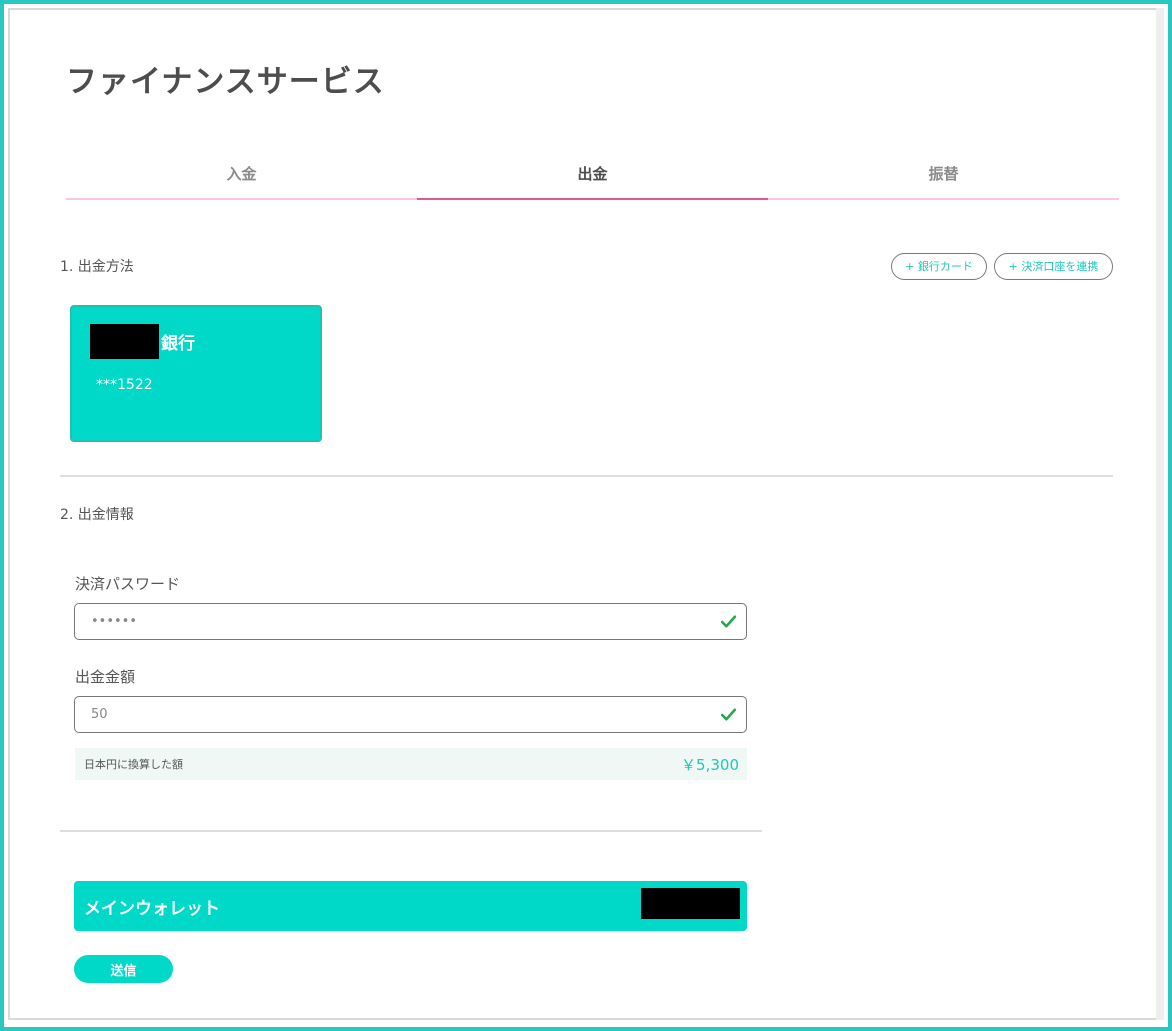 This screenshot has width=1172, height=1031. What do you see at coordinates (391, 621) in the screenshot?
I see `payment-password-input` at bounding box center [391, 621].